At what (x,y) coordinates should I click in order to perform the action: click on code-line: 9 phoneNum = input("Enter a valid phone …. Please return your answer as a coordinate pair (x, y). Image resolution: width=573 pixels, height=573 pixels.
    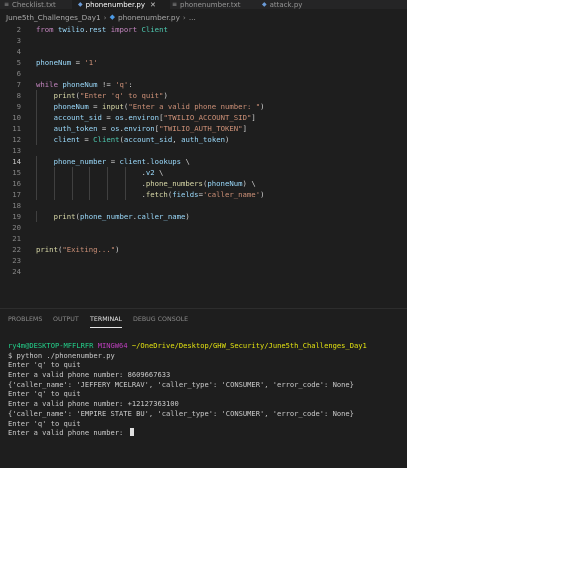
    Looking at the image, I should click on (203, 106).